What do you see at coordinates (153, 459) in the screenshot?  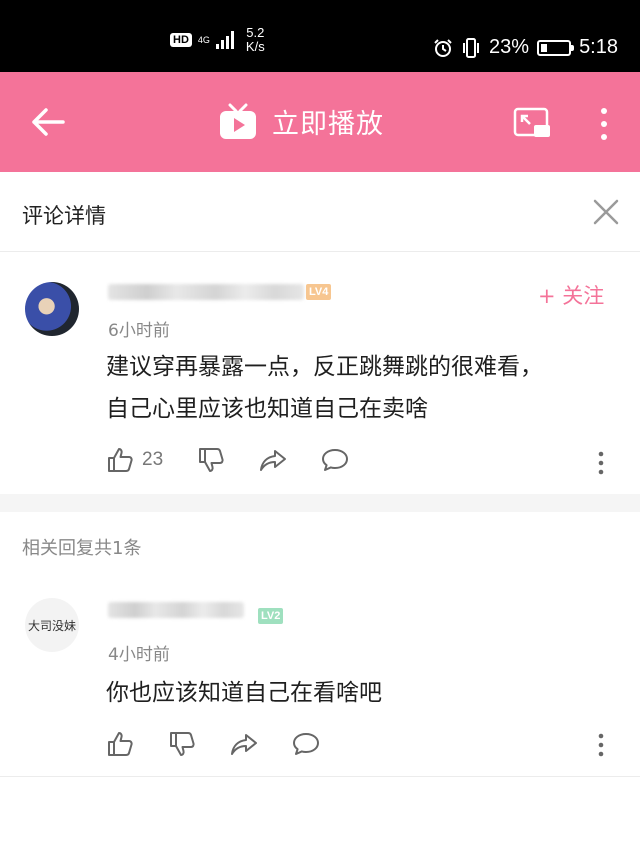 I see `like-count: 23` at bounding box center [153, 459].